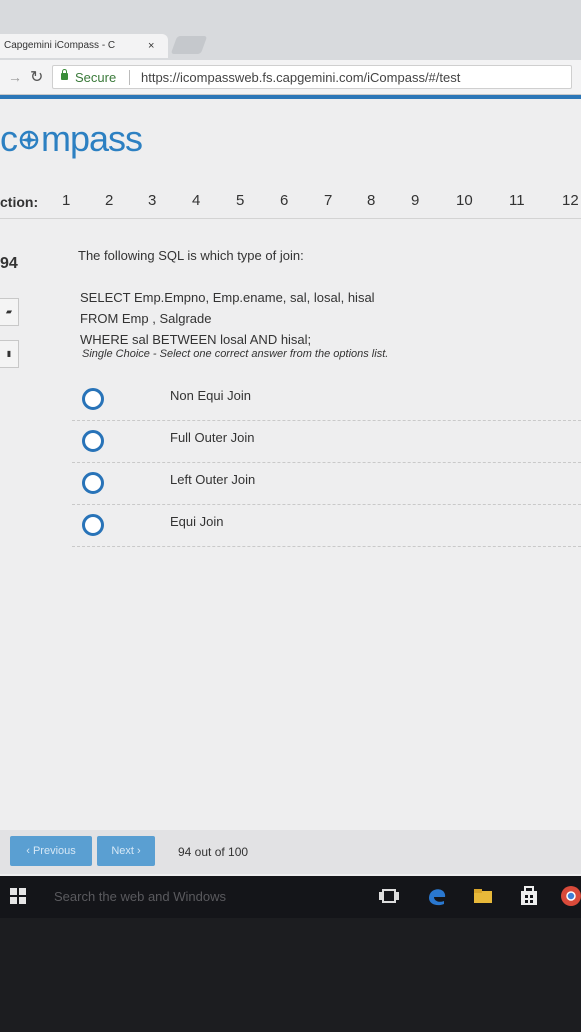 The image size is (581, 1032). What do you see at coordinates (205, 897) in the screenshot?
I see `taskbar-search-input: Search the web and Windows` at bounding box center [205, 897].